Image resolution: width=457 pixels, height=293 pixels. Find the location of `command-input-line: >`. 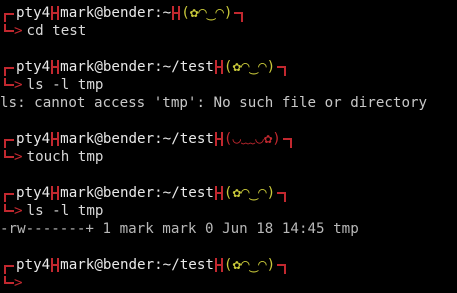

command-input-line: > is located at coordinates (228, 283).